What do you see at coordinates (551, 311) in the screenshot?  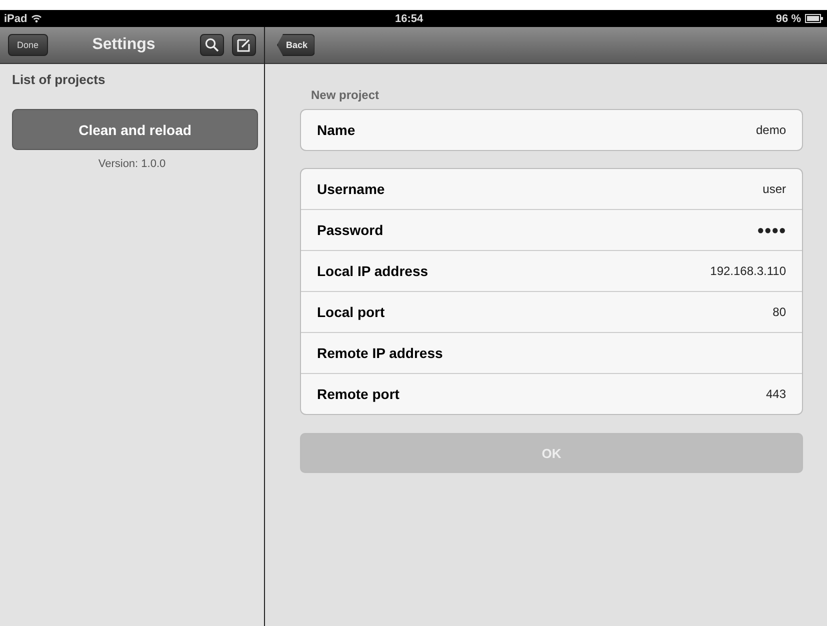 I see `settings-row: Local port 80` at bounding box center [551, 311].